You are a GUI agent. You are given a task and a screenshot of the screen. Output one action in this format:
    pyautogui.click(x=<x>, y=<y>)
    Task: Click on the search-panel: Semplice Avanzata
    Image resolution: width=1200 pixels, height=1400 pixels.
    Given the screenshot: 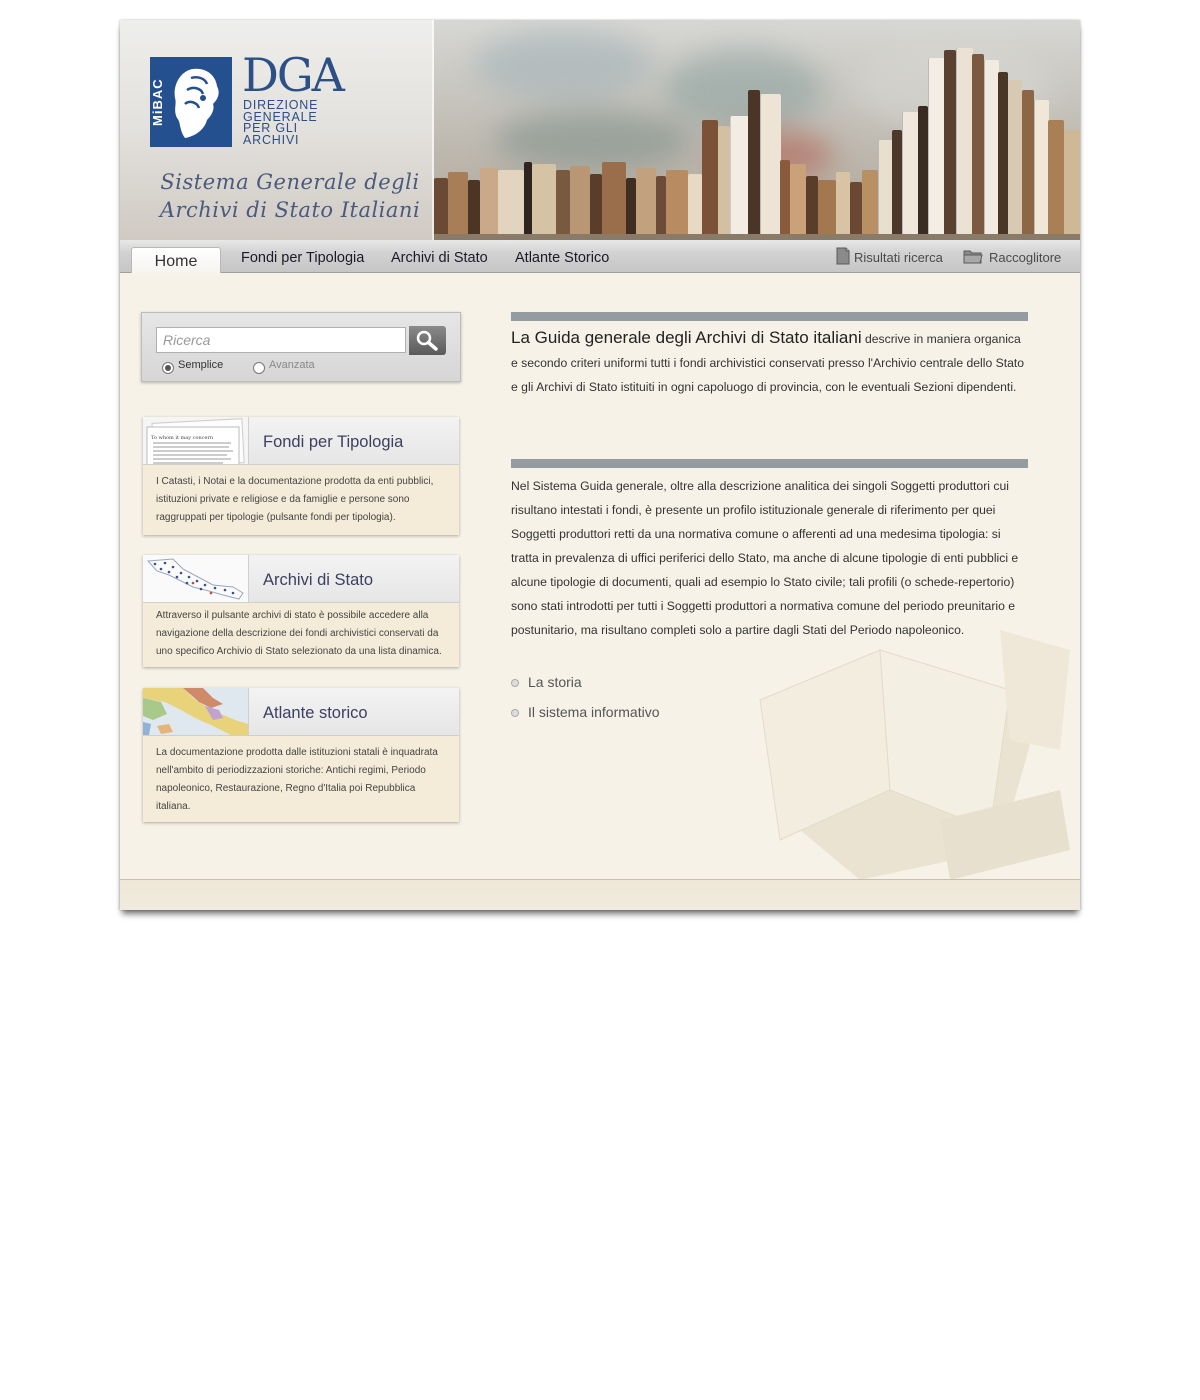 What is the action you would take?
    pyautogui.click(x=301, y=347)
    